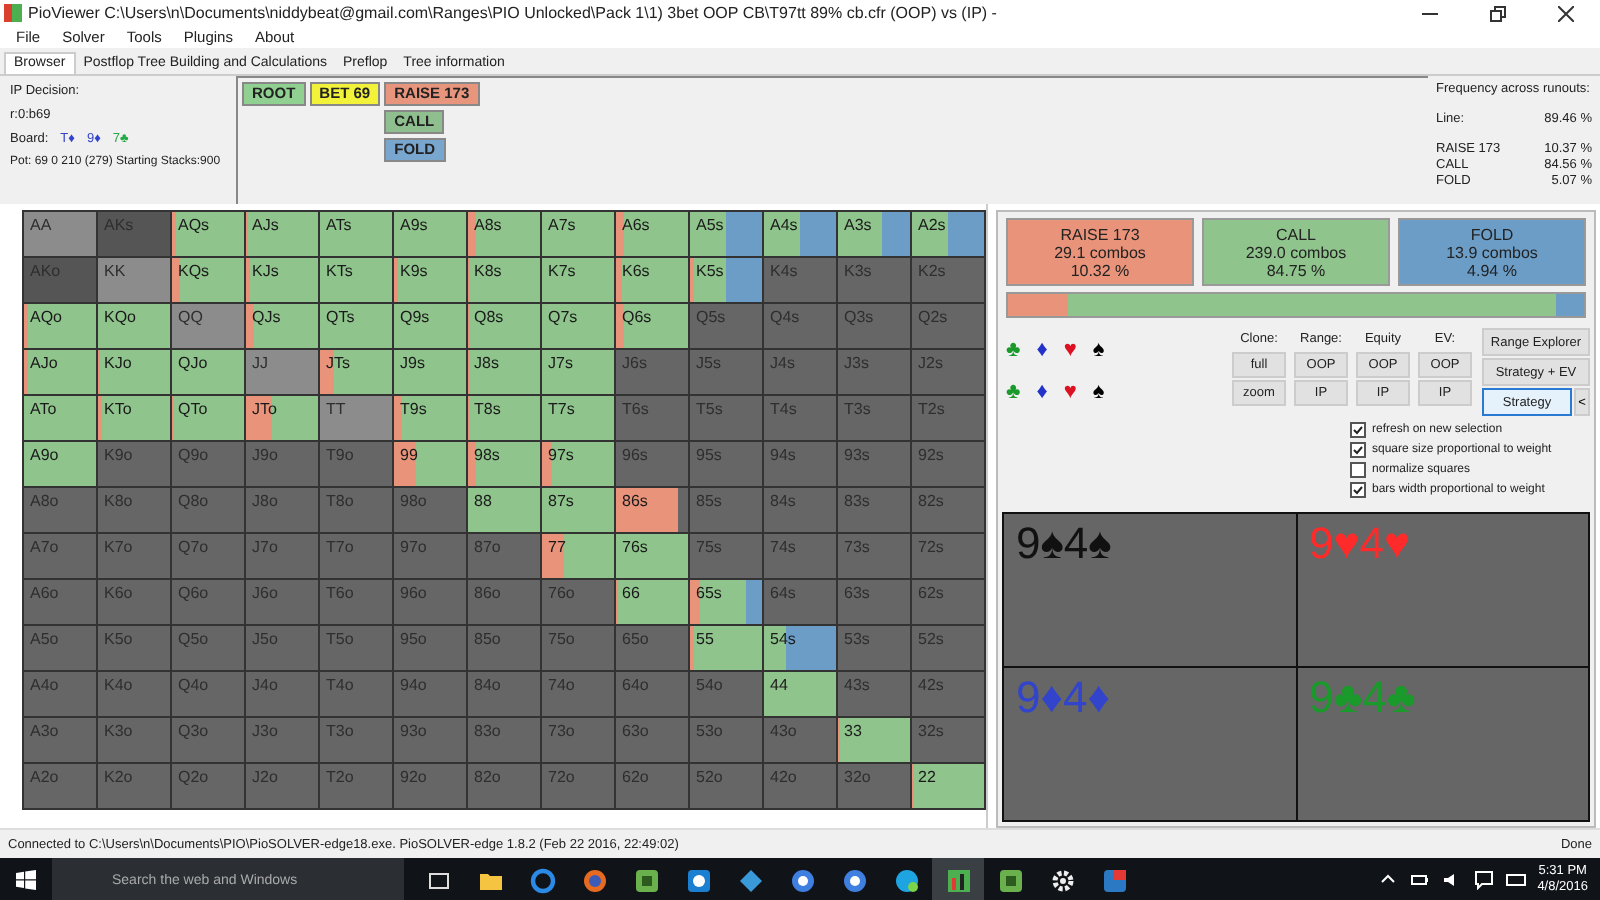 The height and width of the screenshot is (900, 1600). What do you see at coordinates (578, 280) in the screenshot?
I see `hand-cell: K7s` at bounding box center [578, 280].